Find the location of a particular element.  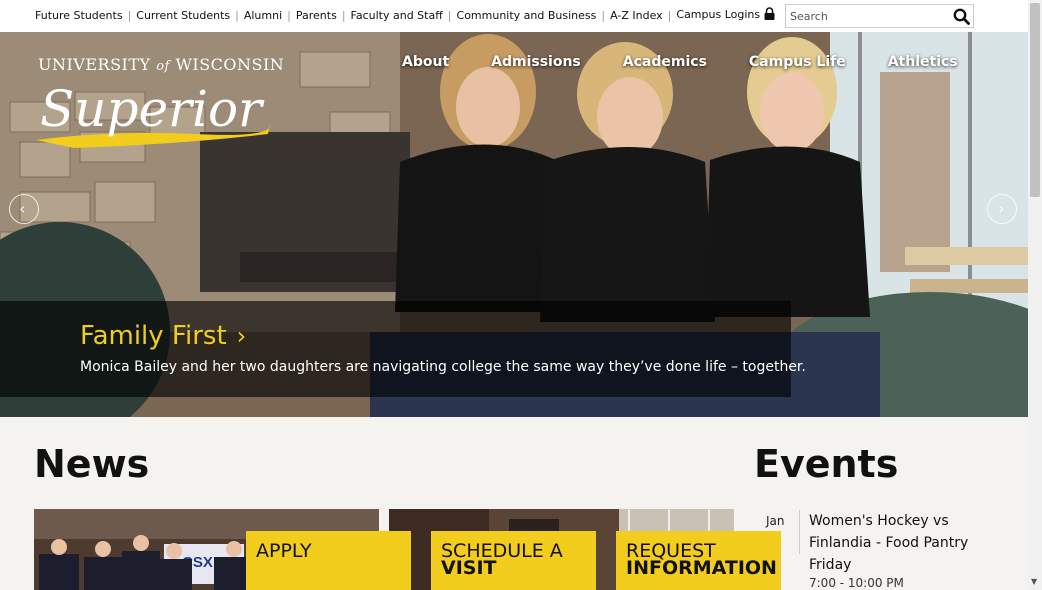

scroll-down-icon: ▼ is located at coordinates (1034, 581).